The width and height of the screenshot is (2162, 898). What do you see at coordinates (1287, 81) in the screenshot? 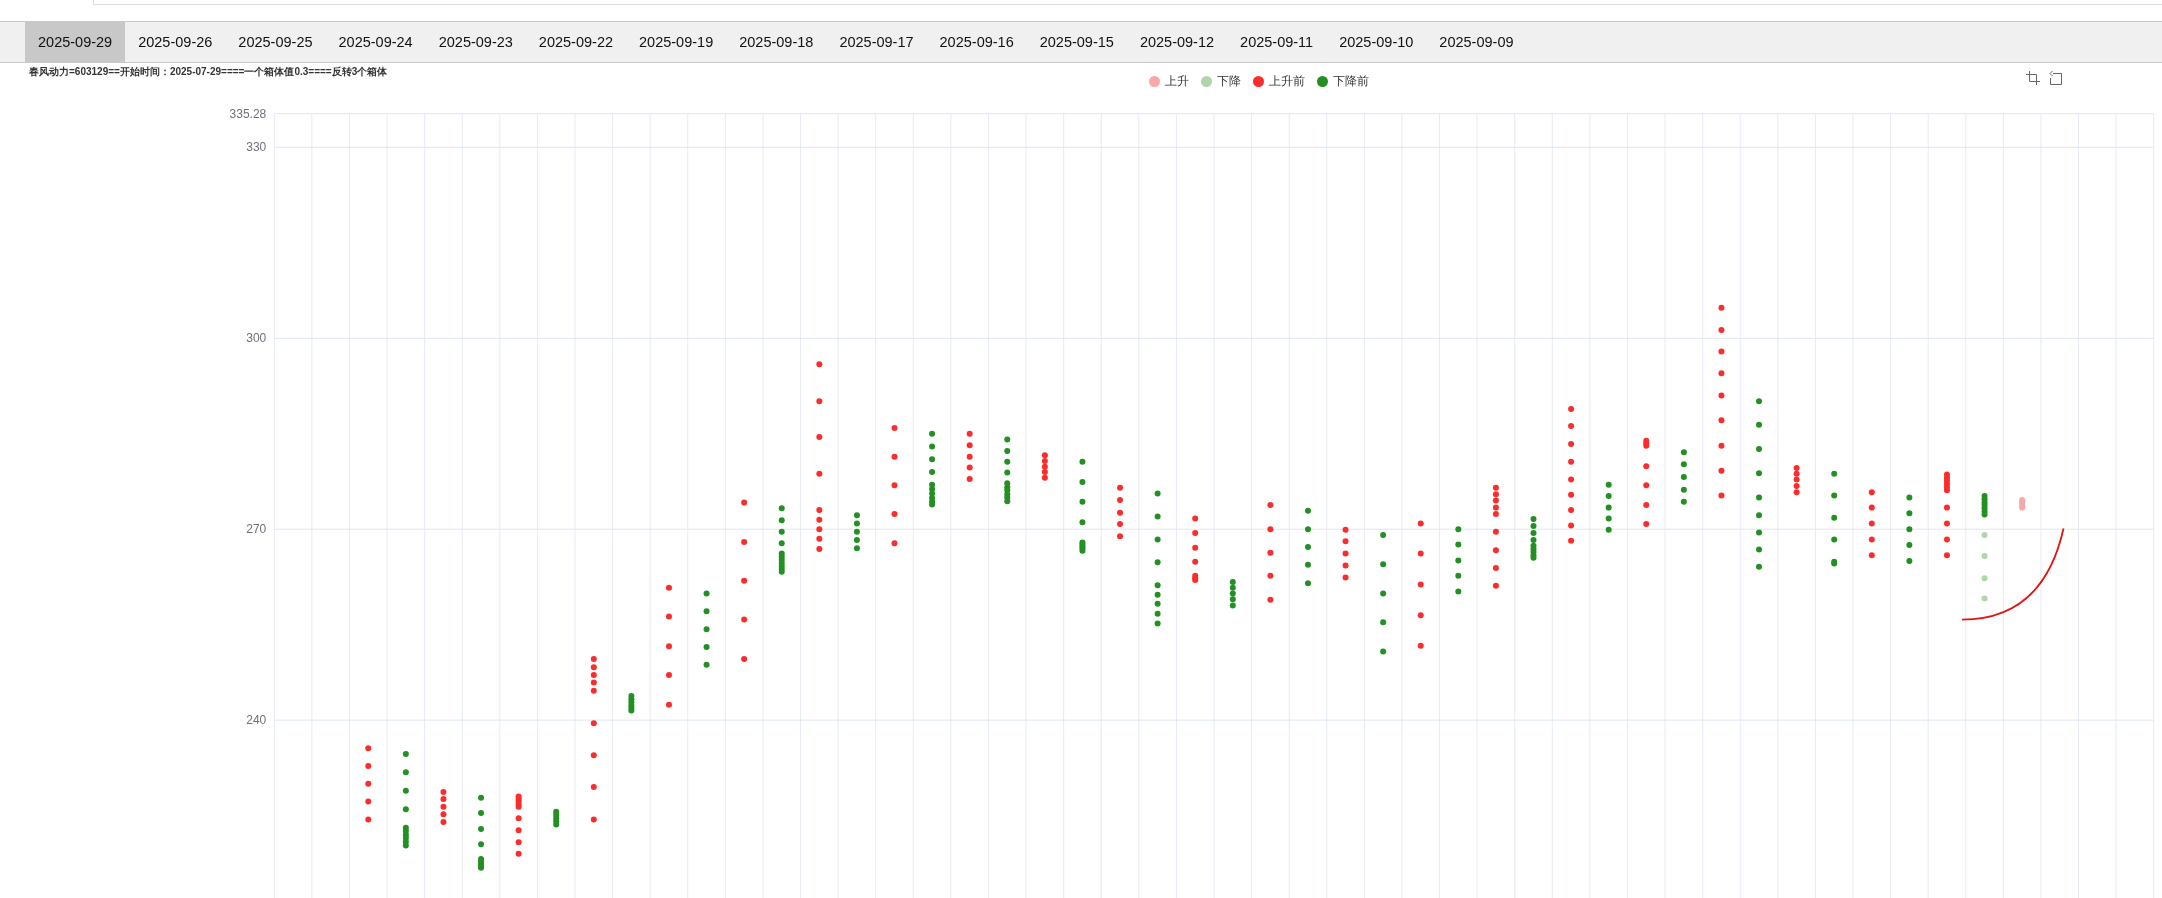
I see `legend-label: 上升前` at bounding box center [1287, 81].